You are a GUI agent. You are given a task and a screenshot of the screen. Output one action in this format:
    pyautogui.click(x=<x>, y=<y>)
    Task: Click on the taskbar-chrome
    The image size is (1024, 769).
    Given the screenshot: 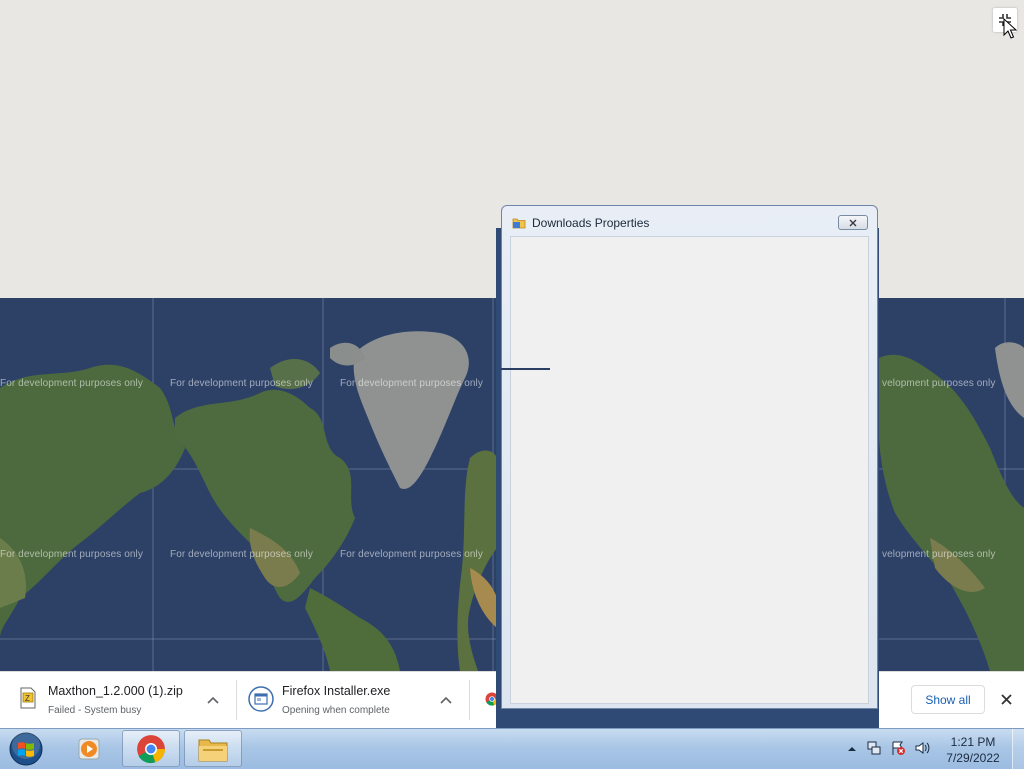 What is the action you would take?
    pyautogui.click(x=151, y=748)
    